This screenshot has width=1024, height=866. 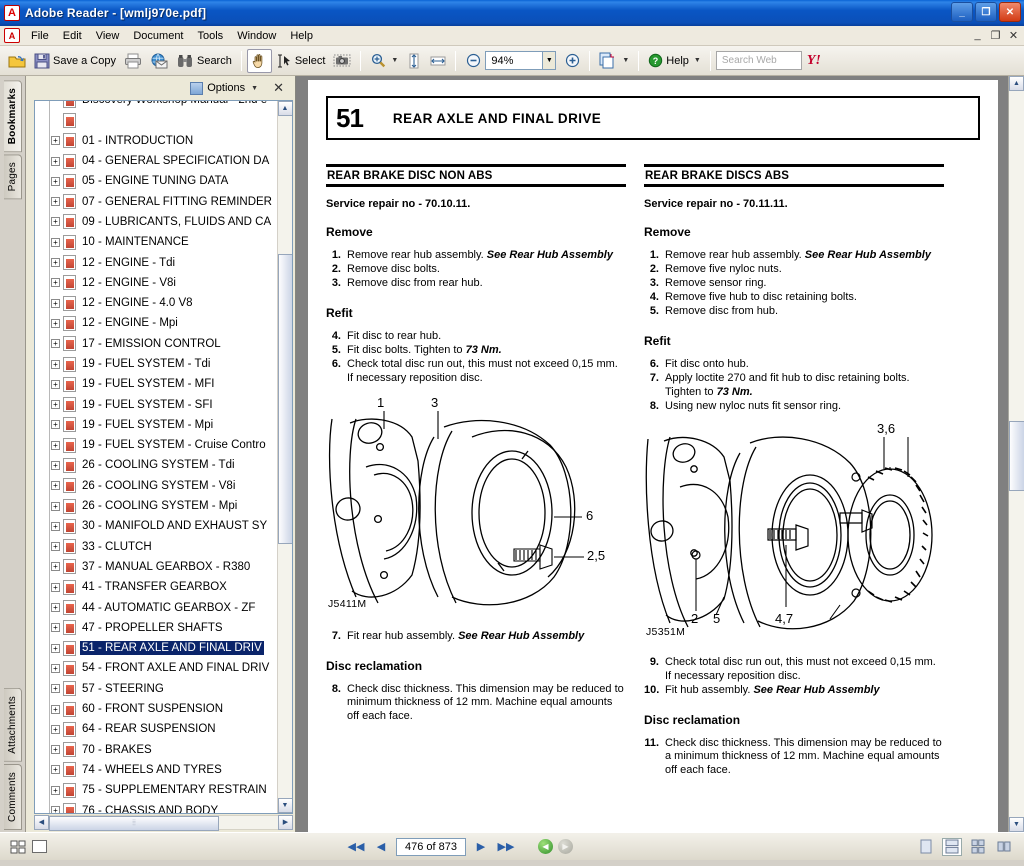 What do you see at coordinates (156, 222) in the screenshot?
I see `bookmark-item: +09 - LUBRICANTS, FLUIDS AND CA` at bounding box center [156, 222].